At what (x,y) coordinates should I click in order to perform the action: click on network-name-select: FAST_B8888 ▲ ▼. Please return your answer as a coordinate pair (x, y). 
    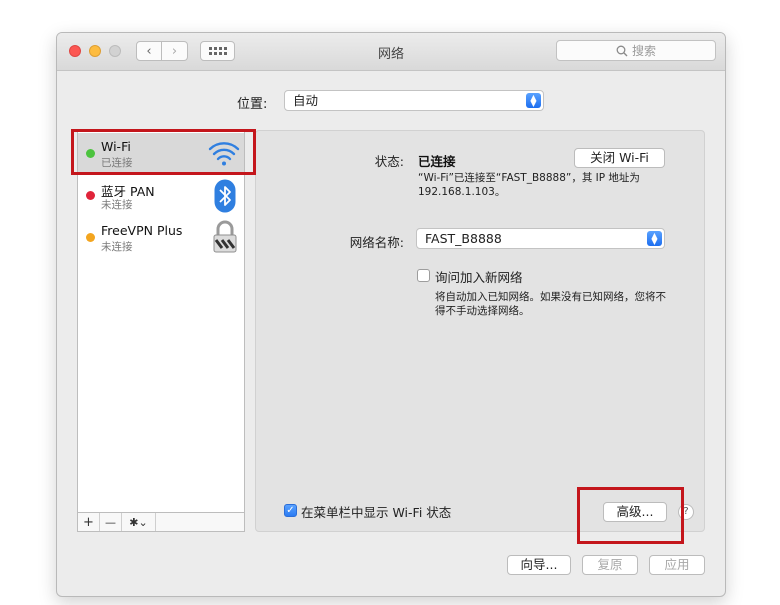
    Looking at the image, I should click on (540, 238).